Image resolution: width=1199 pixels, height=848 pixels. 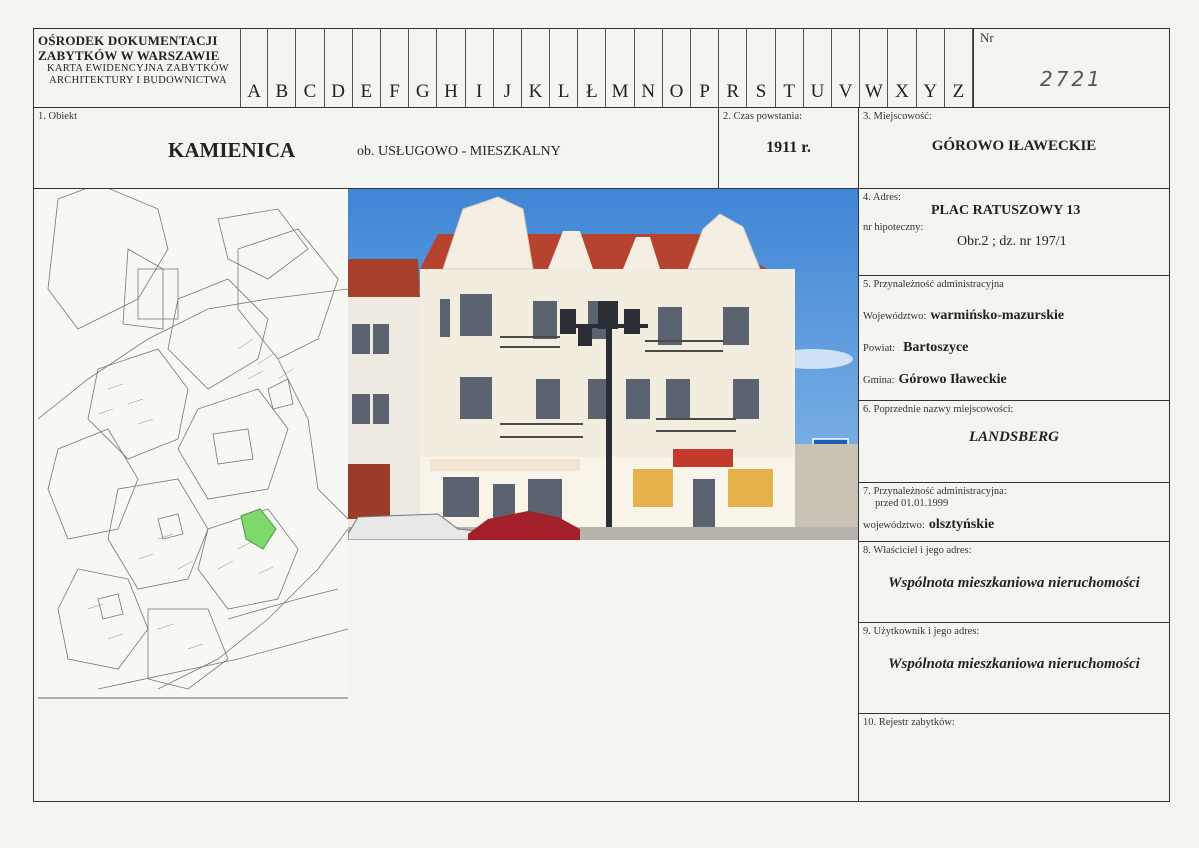 I want to click on creation-box: 2. Czas powstania: 1911 r., so click(x=788, y=148).